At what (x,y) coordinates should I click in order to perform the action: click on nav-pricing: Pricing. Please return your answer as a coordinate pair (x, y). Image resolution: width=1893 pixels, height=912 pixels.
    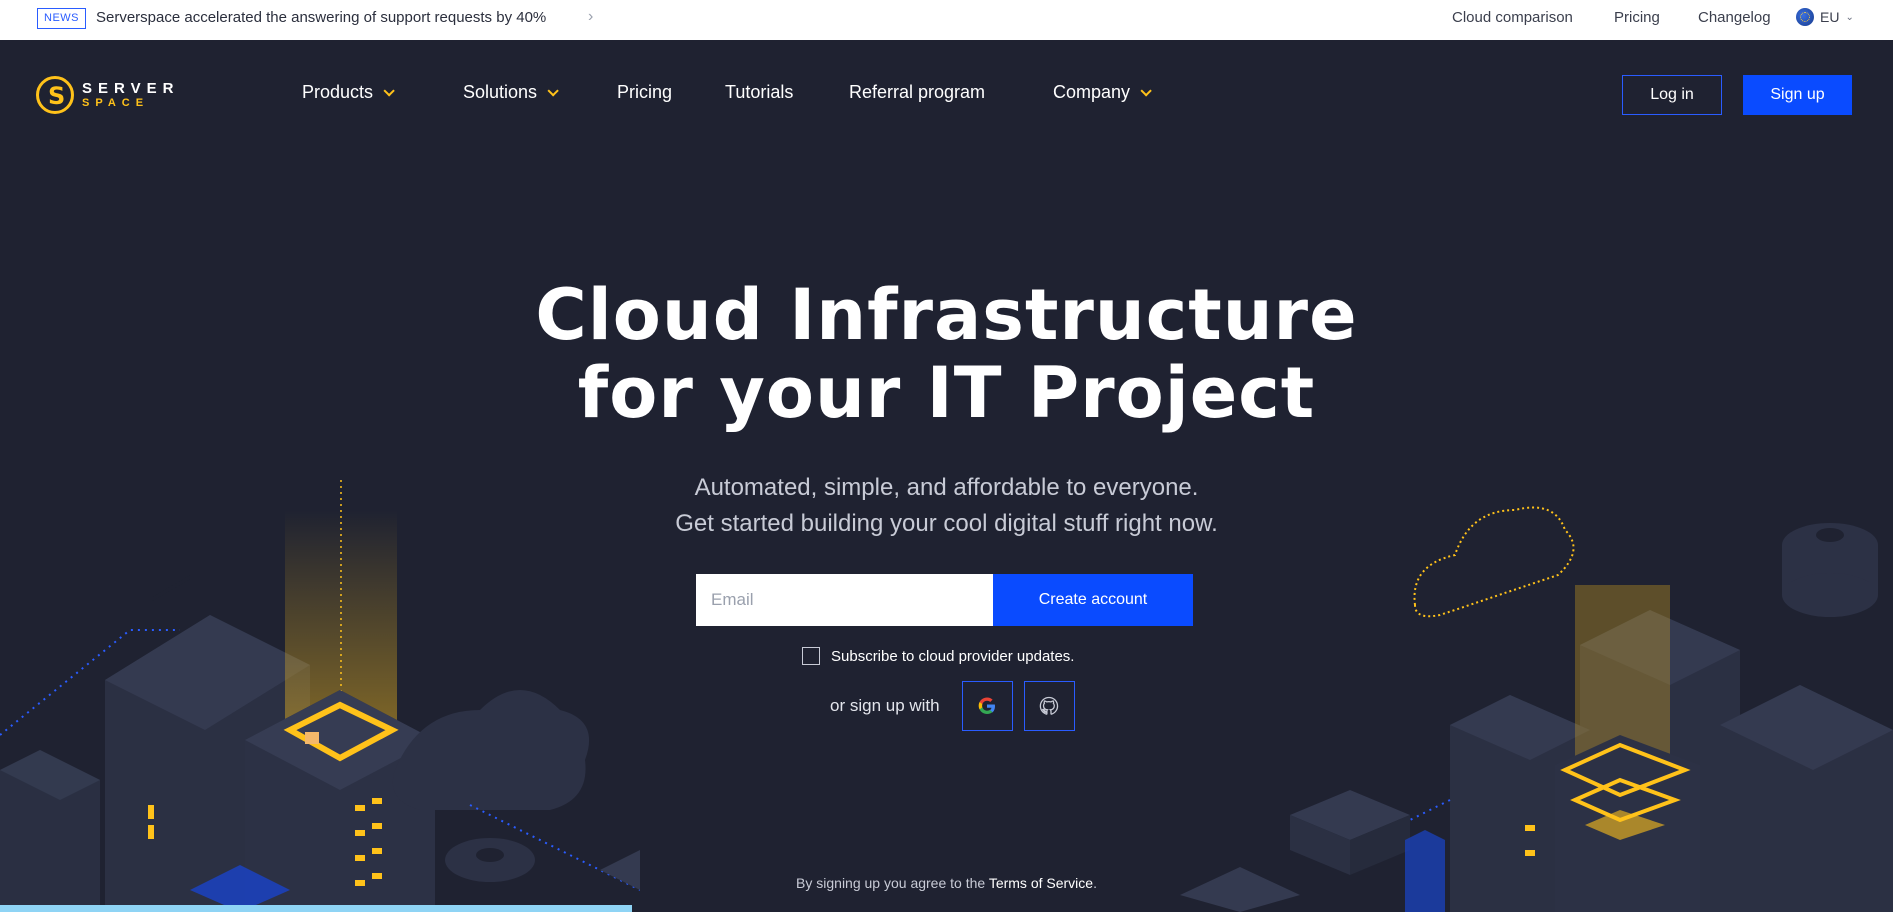
    Looking at the image, I should click on (644, 92).